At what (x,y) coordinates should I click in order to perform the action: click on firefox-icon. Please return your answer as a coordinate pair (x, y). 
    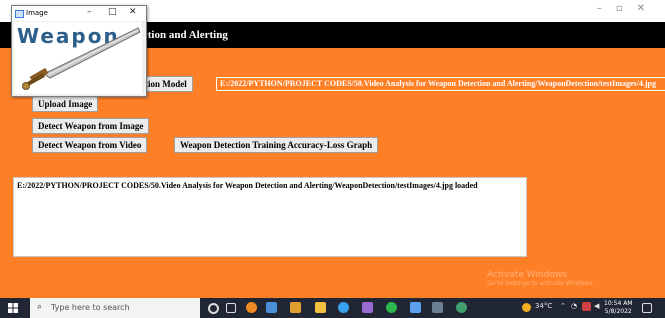
    Looking at the image, I should click on (251, 307).